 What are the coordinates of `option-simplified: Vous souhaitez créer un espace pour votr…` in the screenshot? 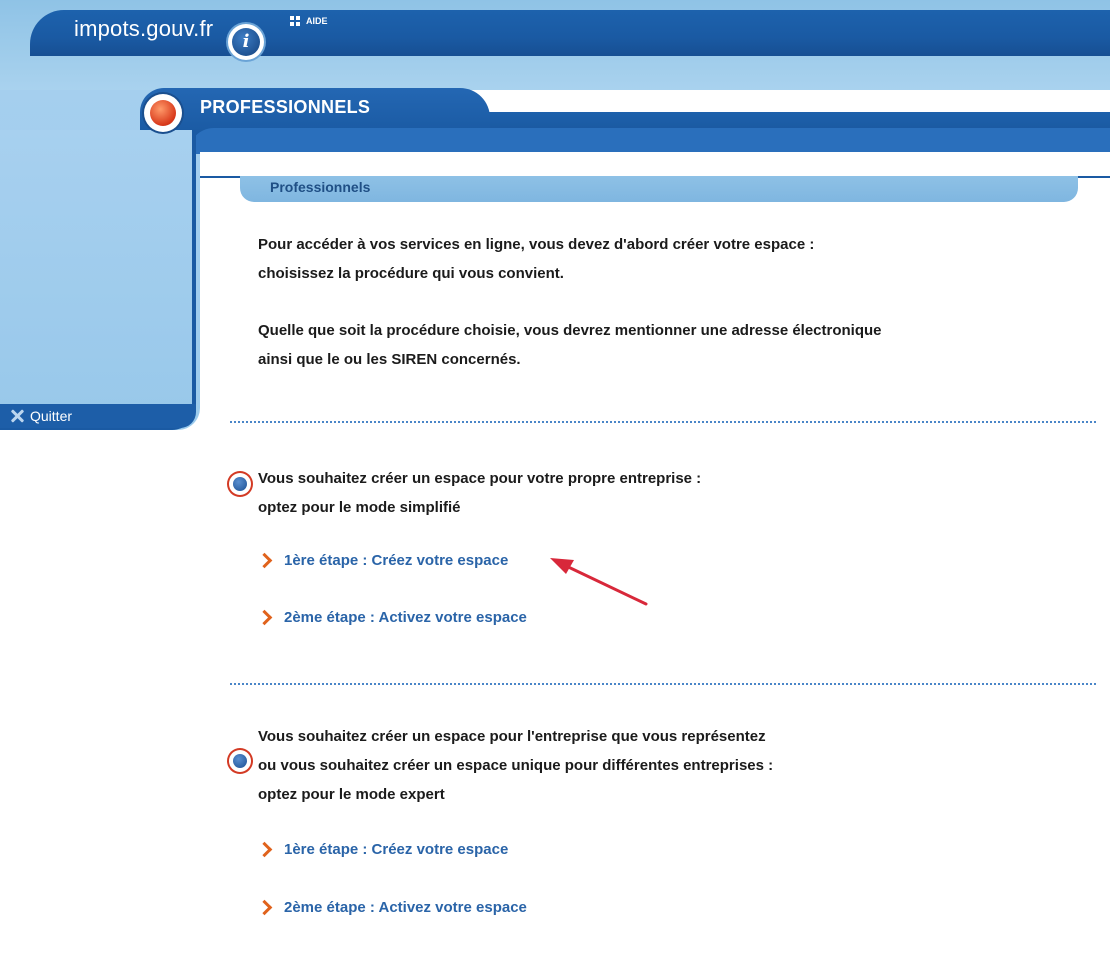 It's located at (479, 493).